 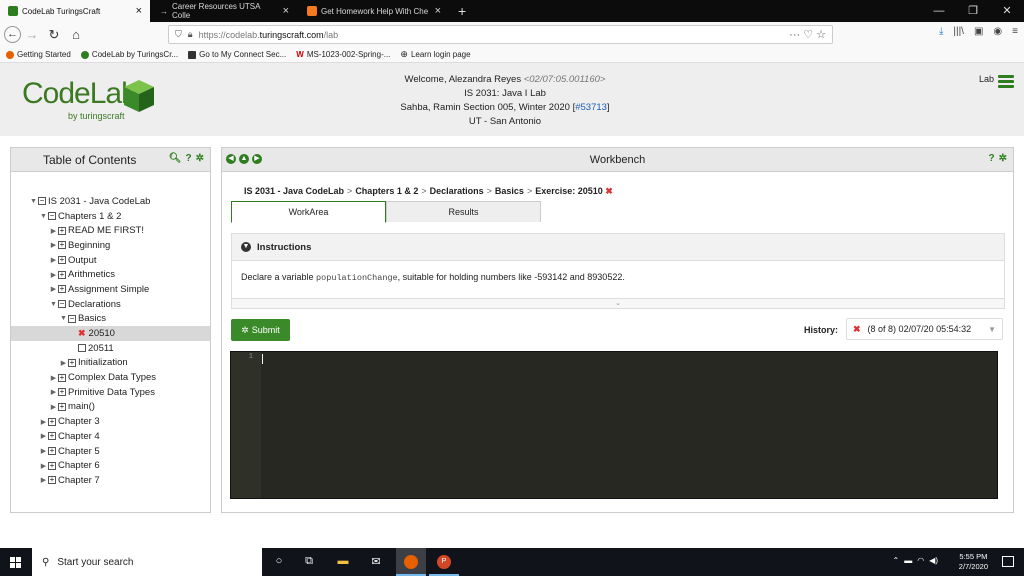 I want to click on toc-item: ▶ + Chapter 4, so click(x=110, y=436).